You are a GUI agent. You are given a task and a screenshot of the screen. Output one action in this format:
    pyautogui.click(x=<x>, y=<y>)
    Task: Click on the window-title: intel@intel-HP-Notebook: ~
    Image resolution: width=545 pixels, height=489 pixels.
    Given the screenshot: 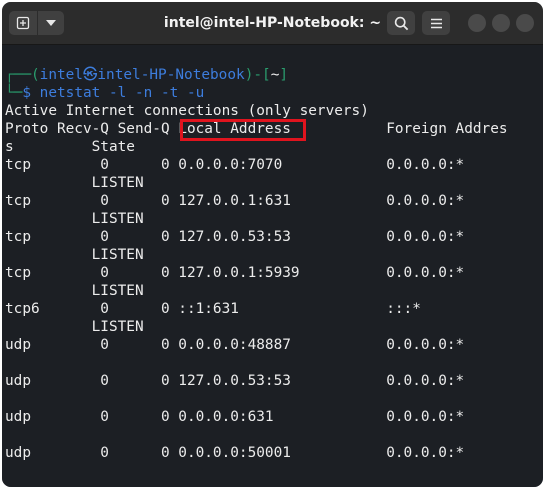 What is the action you would take?
    pyautogui.click(x=272, y=23)
    